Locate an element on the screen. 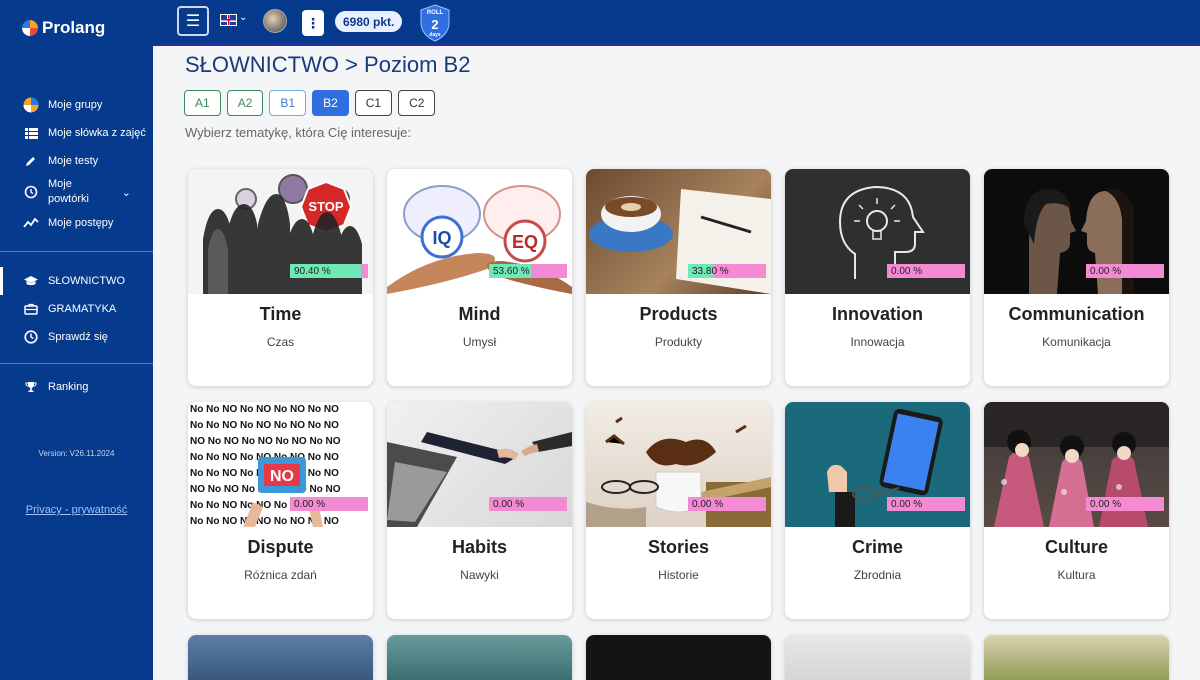  version-text: Version: V26.11.2024 is located at coordinates (76, 453).